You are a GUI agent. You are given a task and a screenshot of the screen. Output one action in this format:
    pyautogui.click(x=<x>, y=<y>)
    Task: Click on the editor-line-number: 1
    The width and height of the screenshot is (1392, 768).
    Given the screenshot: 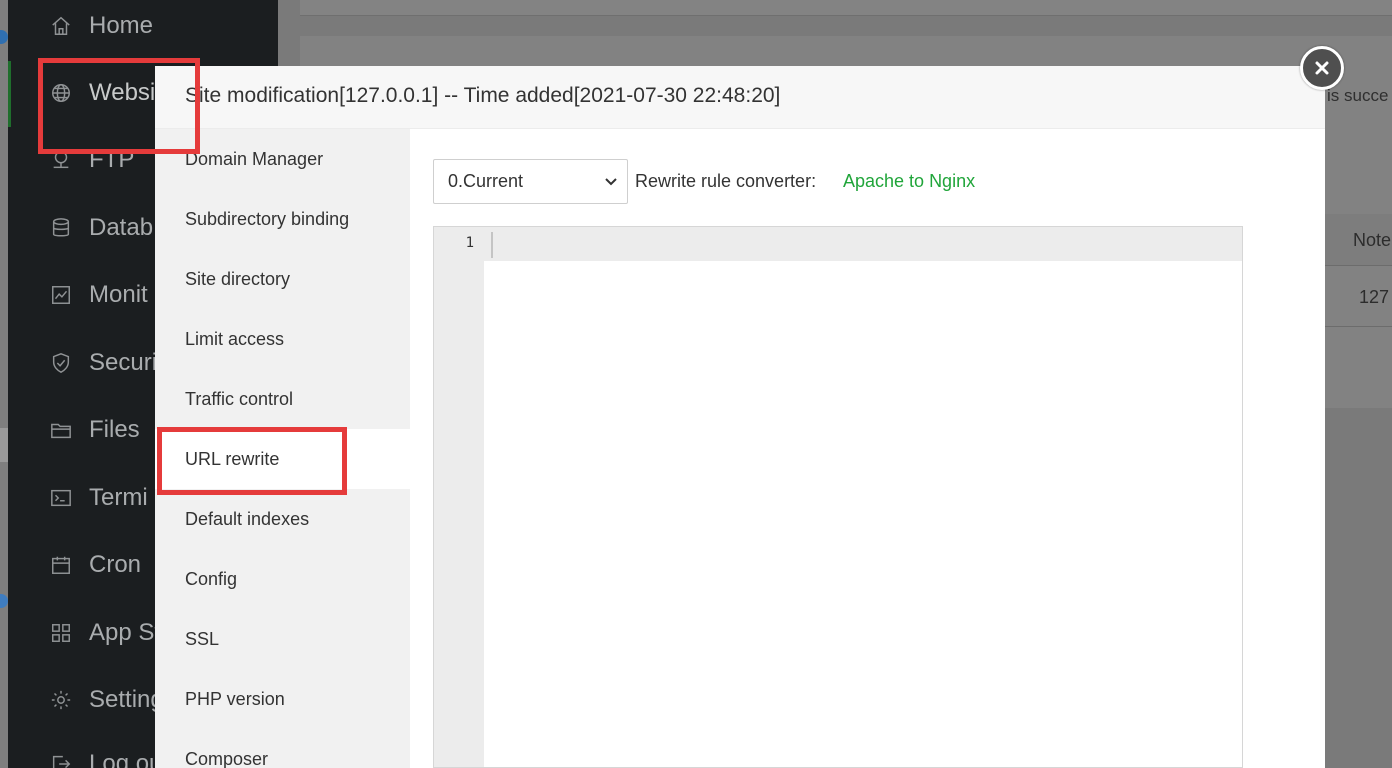 What is the action you would take?
    pyautogui.click(x=469, y=243)
    